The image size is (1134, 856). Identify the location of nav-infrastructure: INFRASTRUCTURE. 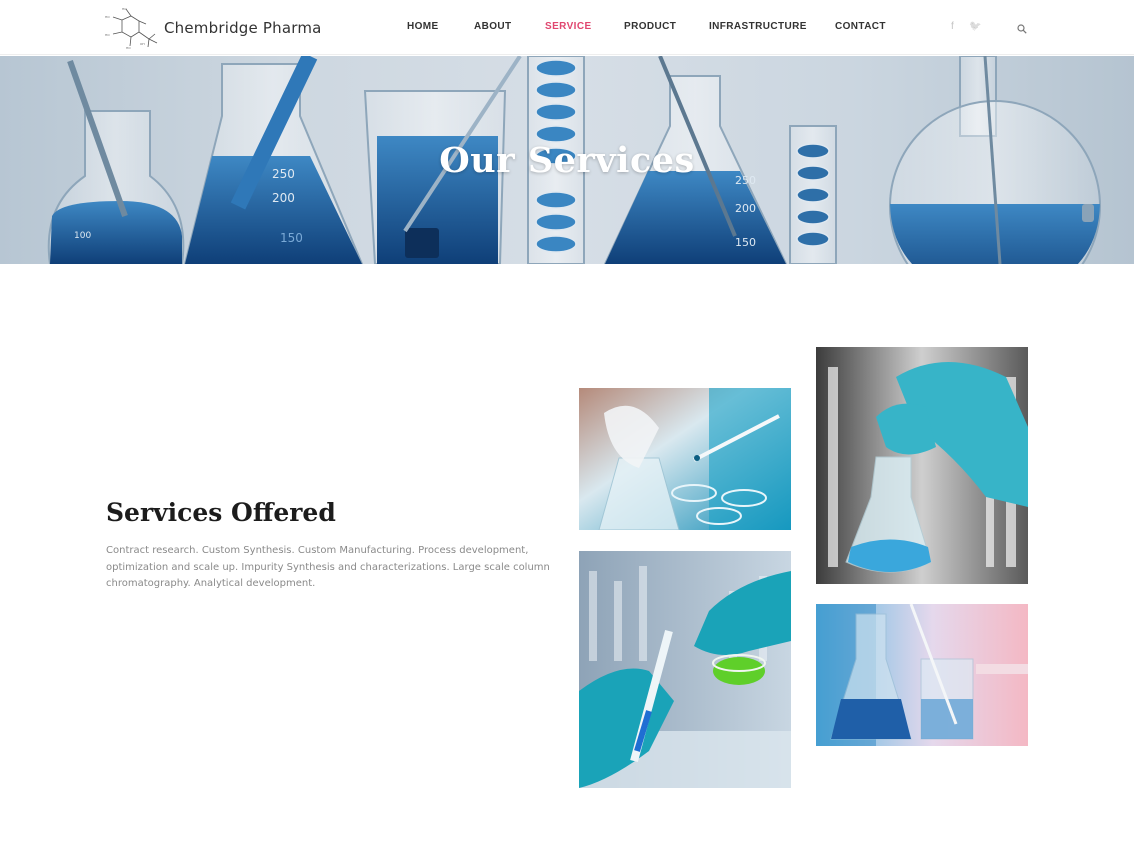
(758, 26).